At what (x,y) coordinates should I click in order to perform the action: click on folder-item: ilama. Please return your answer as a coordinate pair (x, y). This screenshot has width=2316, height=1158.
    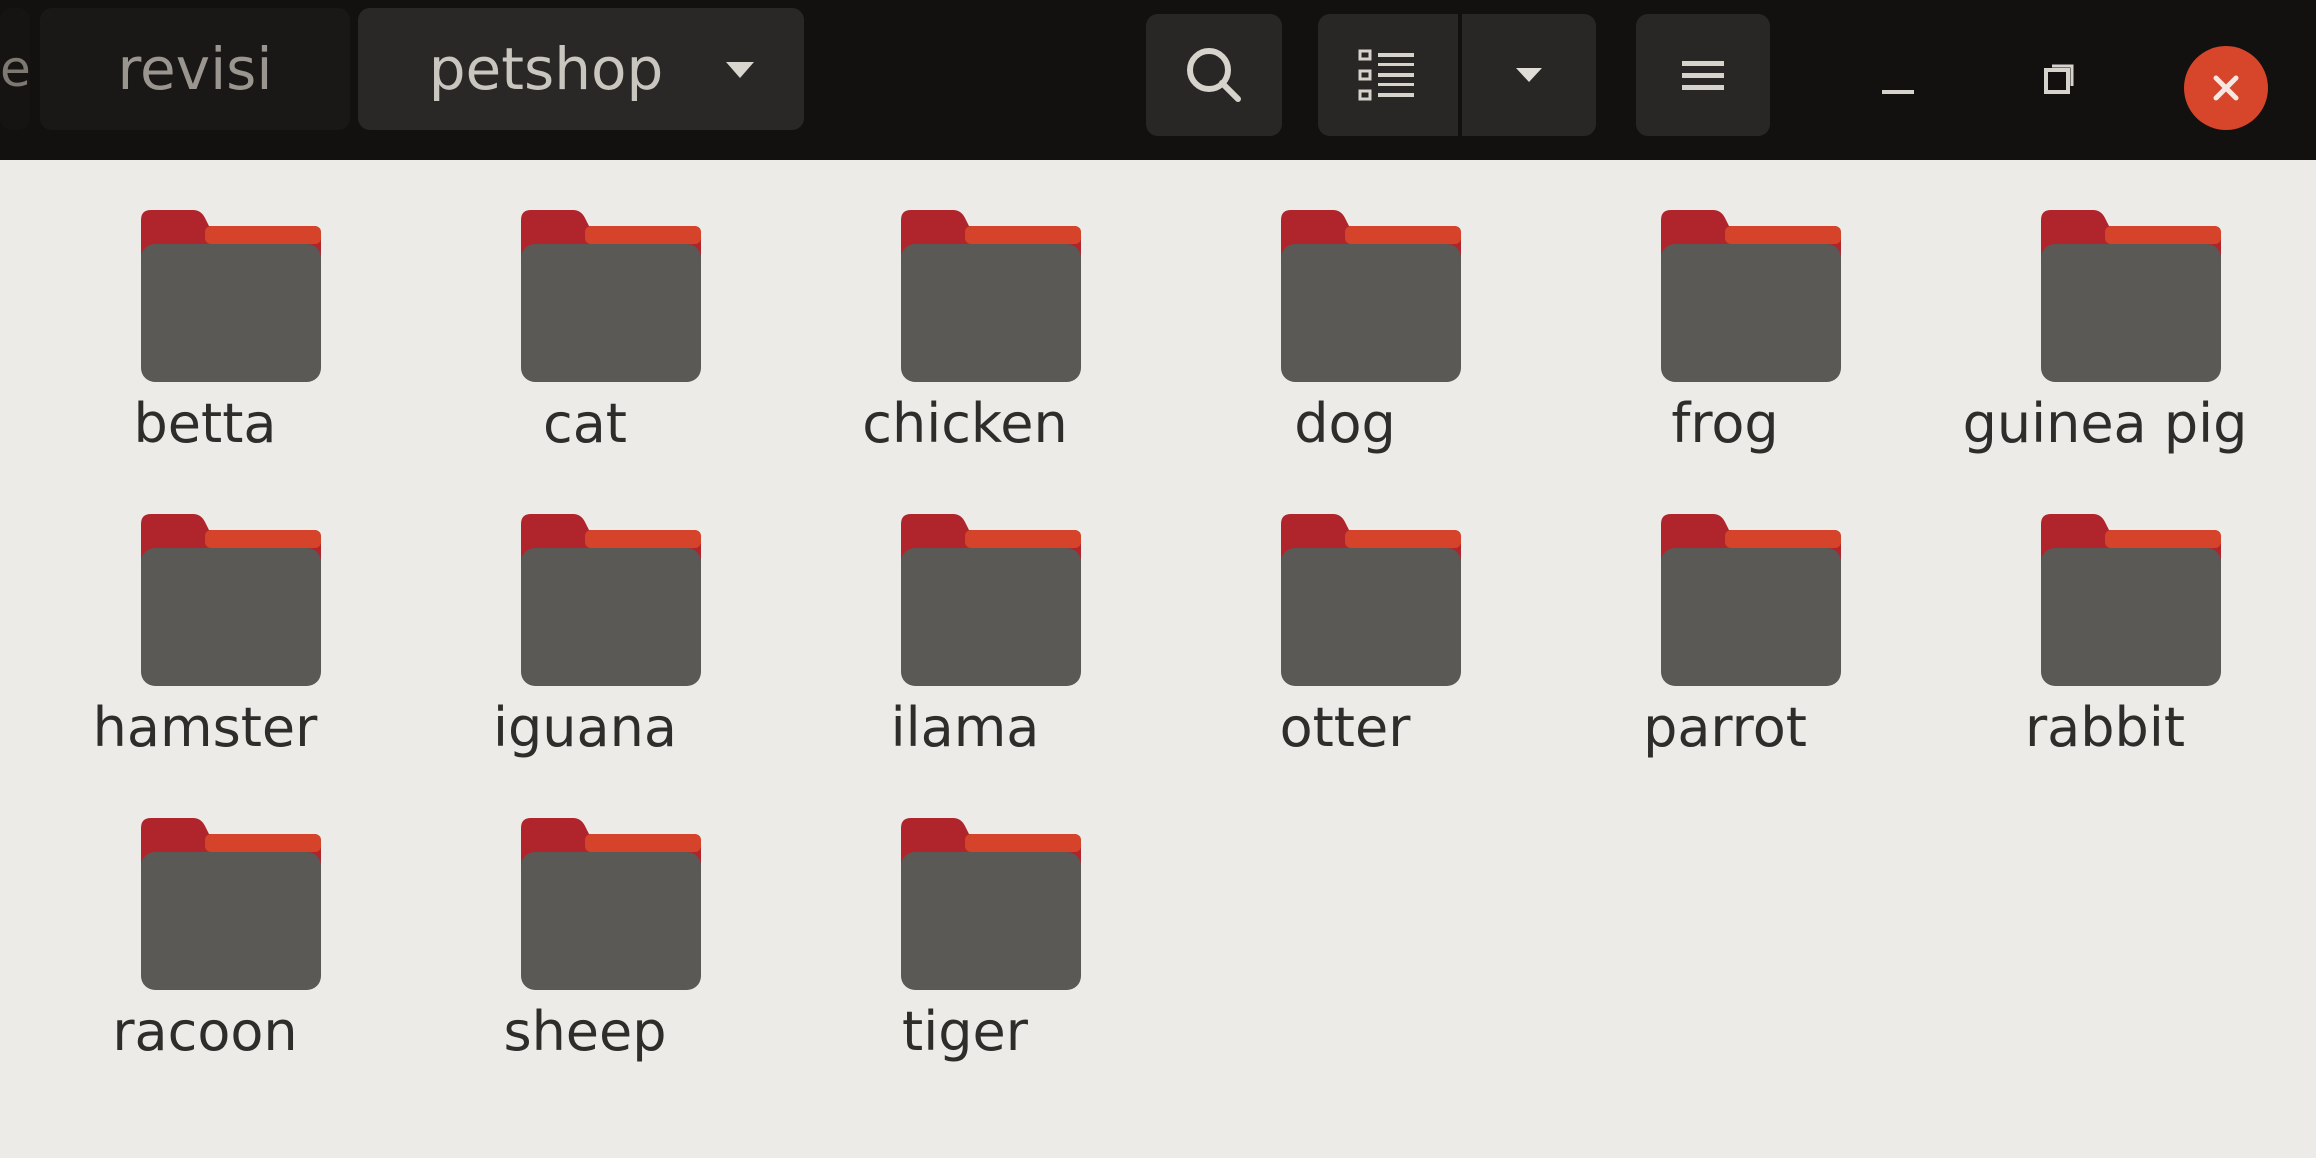
    Looking at the image, I should click on (965, 627).